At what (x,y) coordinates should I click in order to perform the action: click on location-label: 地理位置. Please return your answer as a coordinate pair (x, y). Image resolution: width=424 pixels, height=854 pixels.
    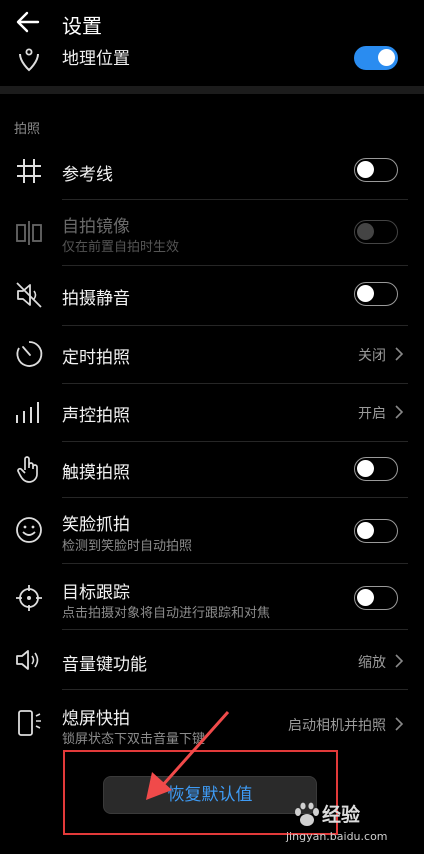
    Looking at the image, I should click on (96, 59).